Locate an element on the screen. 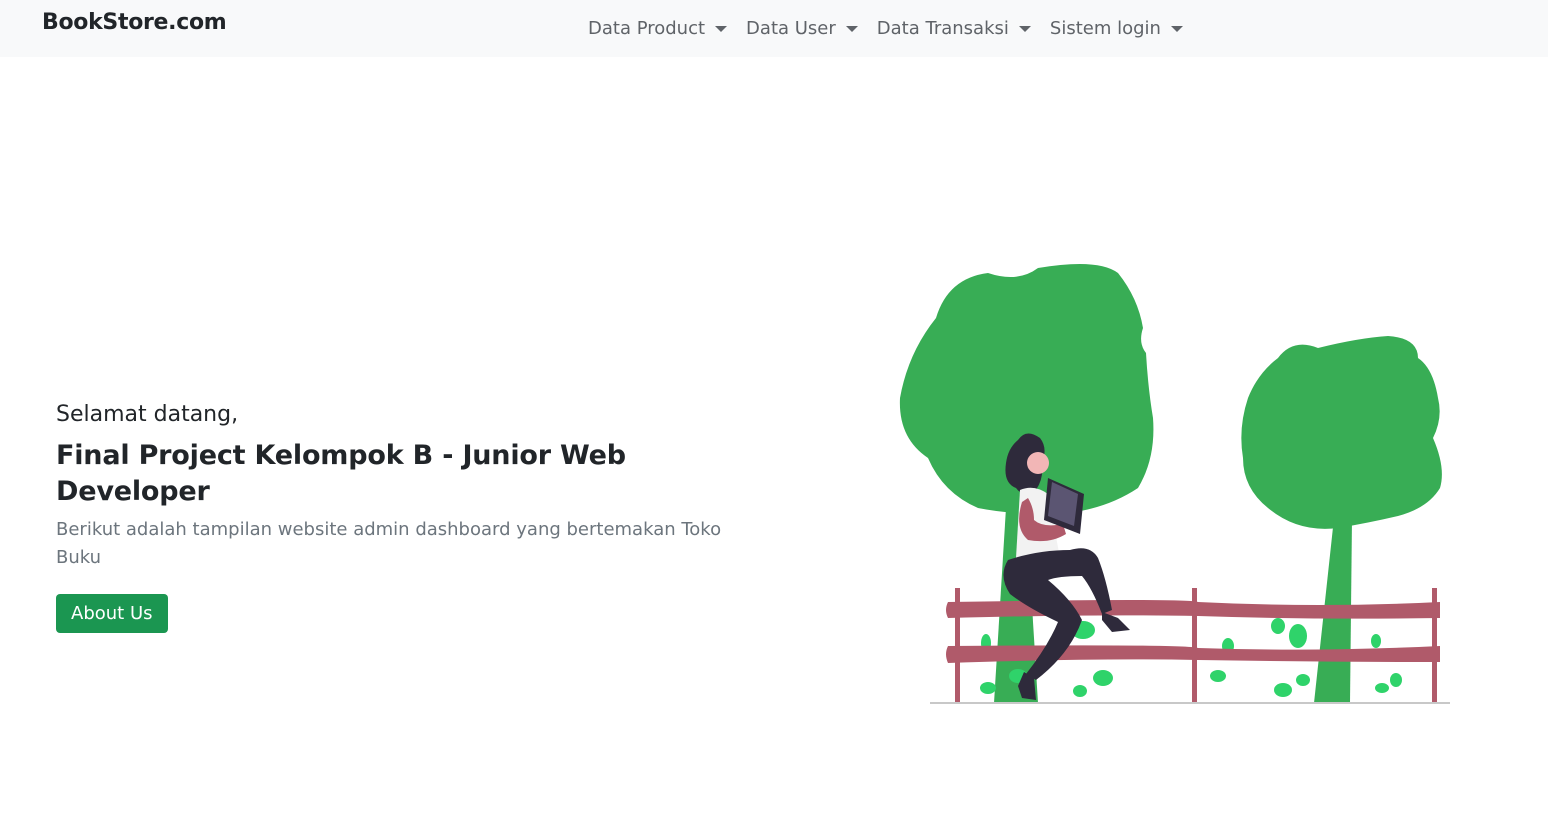 This screenshot has height=832, width=1548. brand-logo: BookStore.com is located at coordinates (134, 22).